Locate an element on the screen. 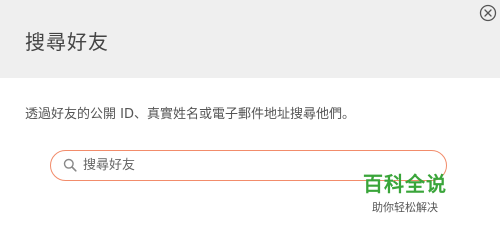  watermark-title: 百科全说 is located at coordinates (405, 184).